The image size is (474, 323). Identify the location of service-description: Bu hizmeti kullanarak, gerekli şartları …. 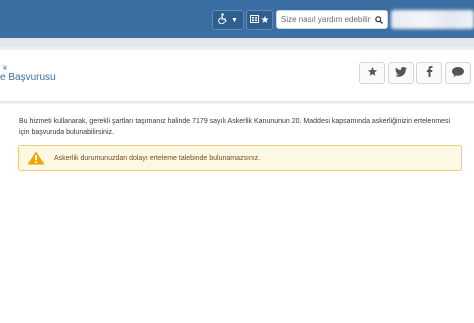
(235, 127).